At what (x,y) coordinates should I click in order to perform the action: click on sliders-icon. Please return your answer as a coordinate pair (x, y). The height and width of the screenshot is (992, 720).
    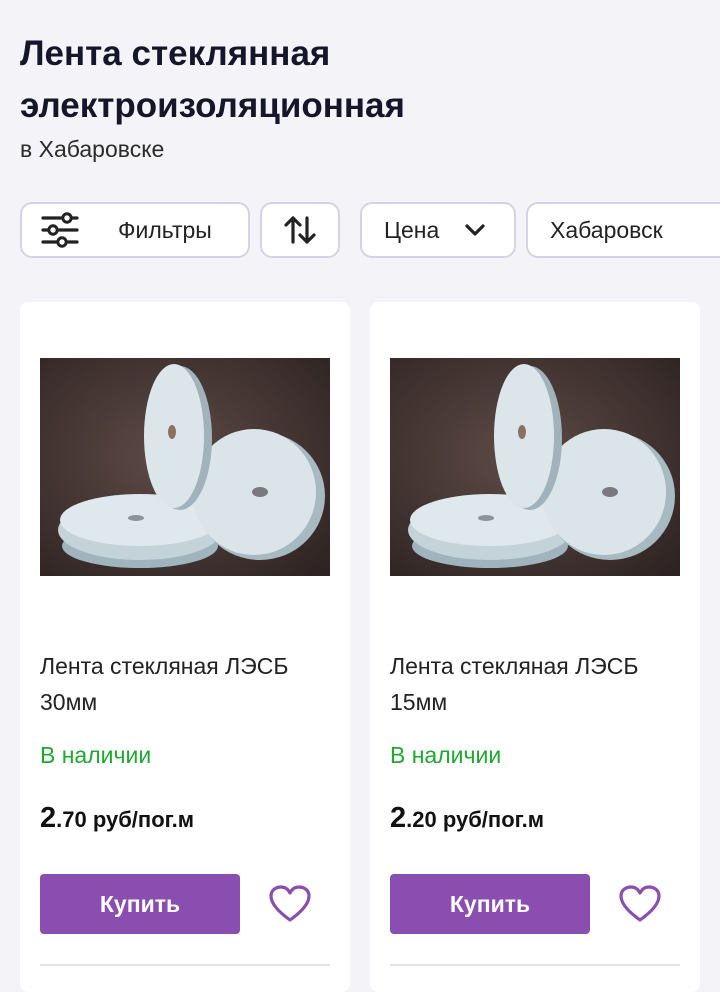
    Looking at the image, I should click on (60, 230).